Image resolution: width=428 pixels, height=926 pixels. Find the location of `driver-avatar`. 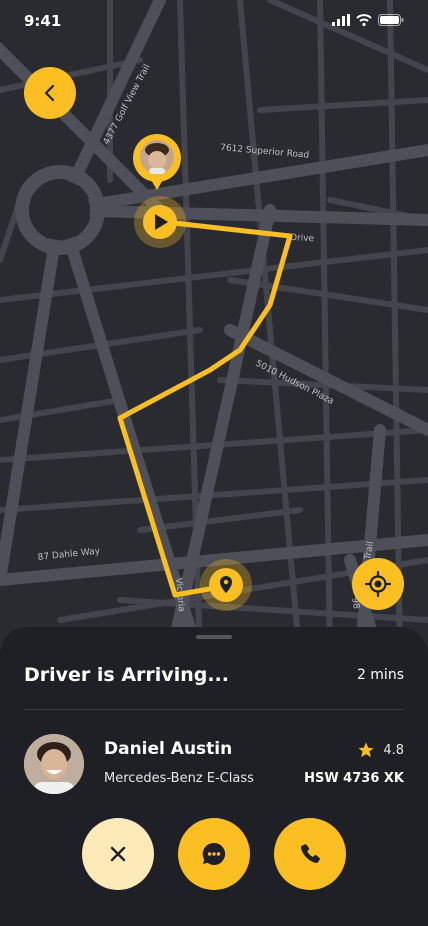

driver-avatar is located at coordinates (54, 764).